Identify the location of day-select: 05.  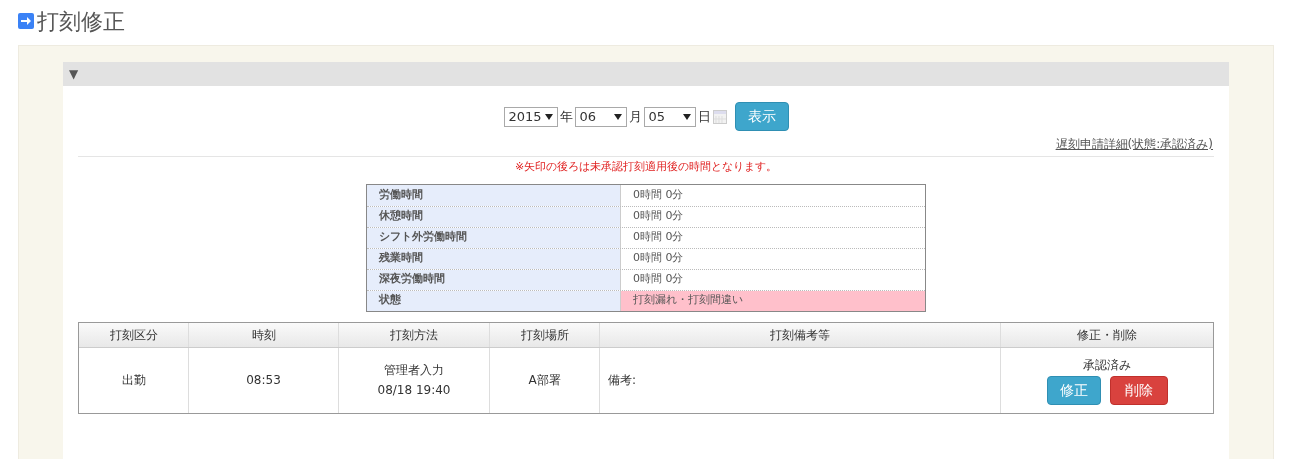
(669, 116).